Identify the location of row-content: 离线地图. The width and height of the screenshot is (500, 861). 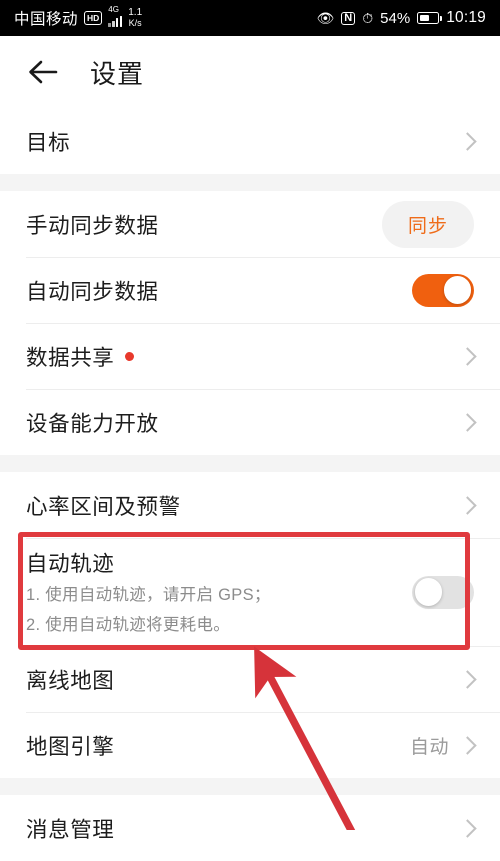
(238, 679).